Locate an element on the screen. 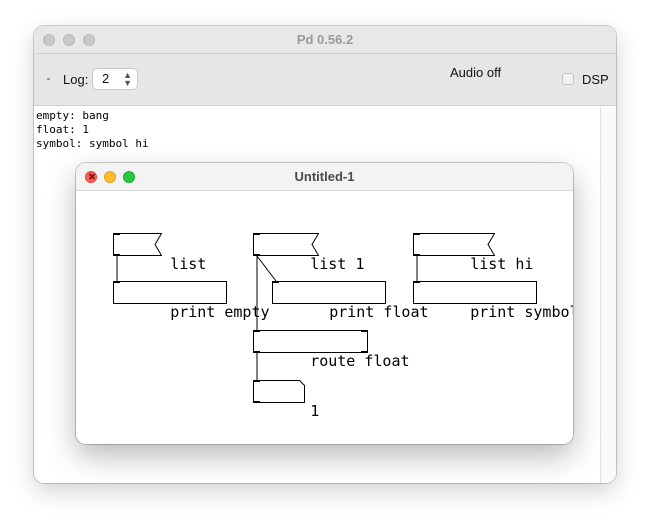  object-print-float: print float is located at coordinates (350, 301).